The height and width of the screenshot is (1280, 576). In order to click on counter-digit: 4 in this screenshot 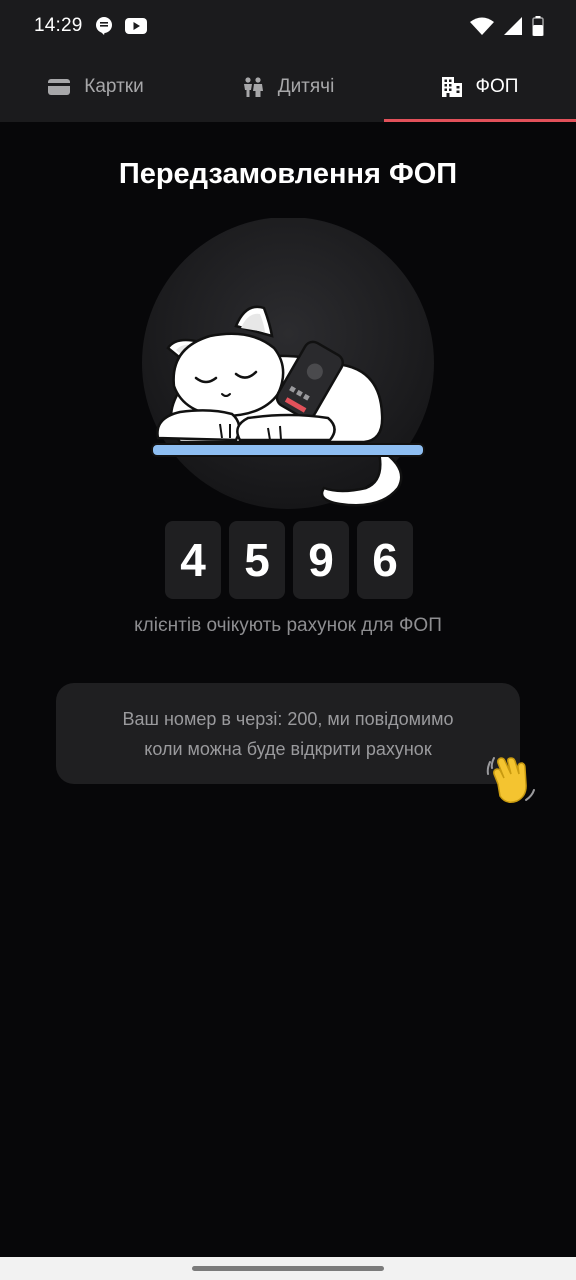, I will do `click(193, 560)`.